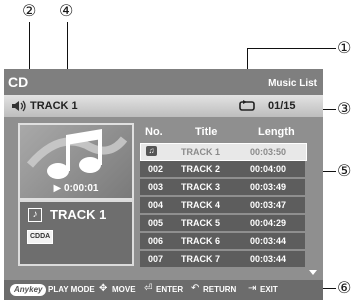  What do you see at coordinates (222, 223) in the screenshot?
I see `track-row: 005 TRACK 5 00:04:29` at bounding box center [222, 223].